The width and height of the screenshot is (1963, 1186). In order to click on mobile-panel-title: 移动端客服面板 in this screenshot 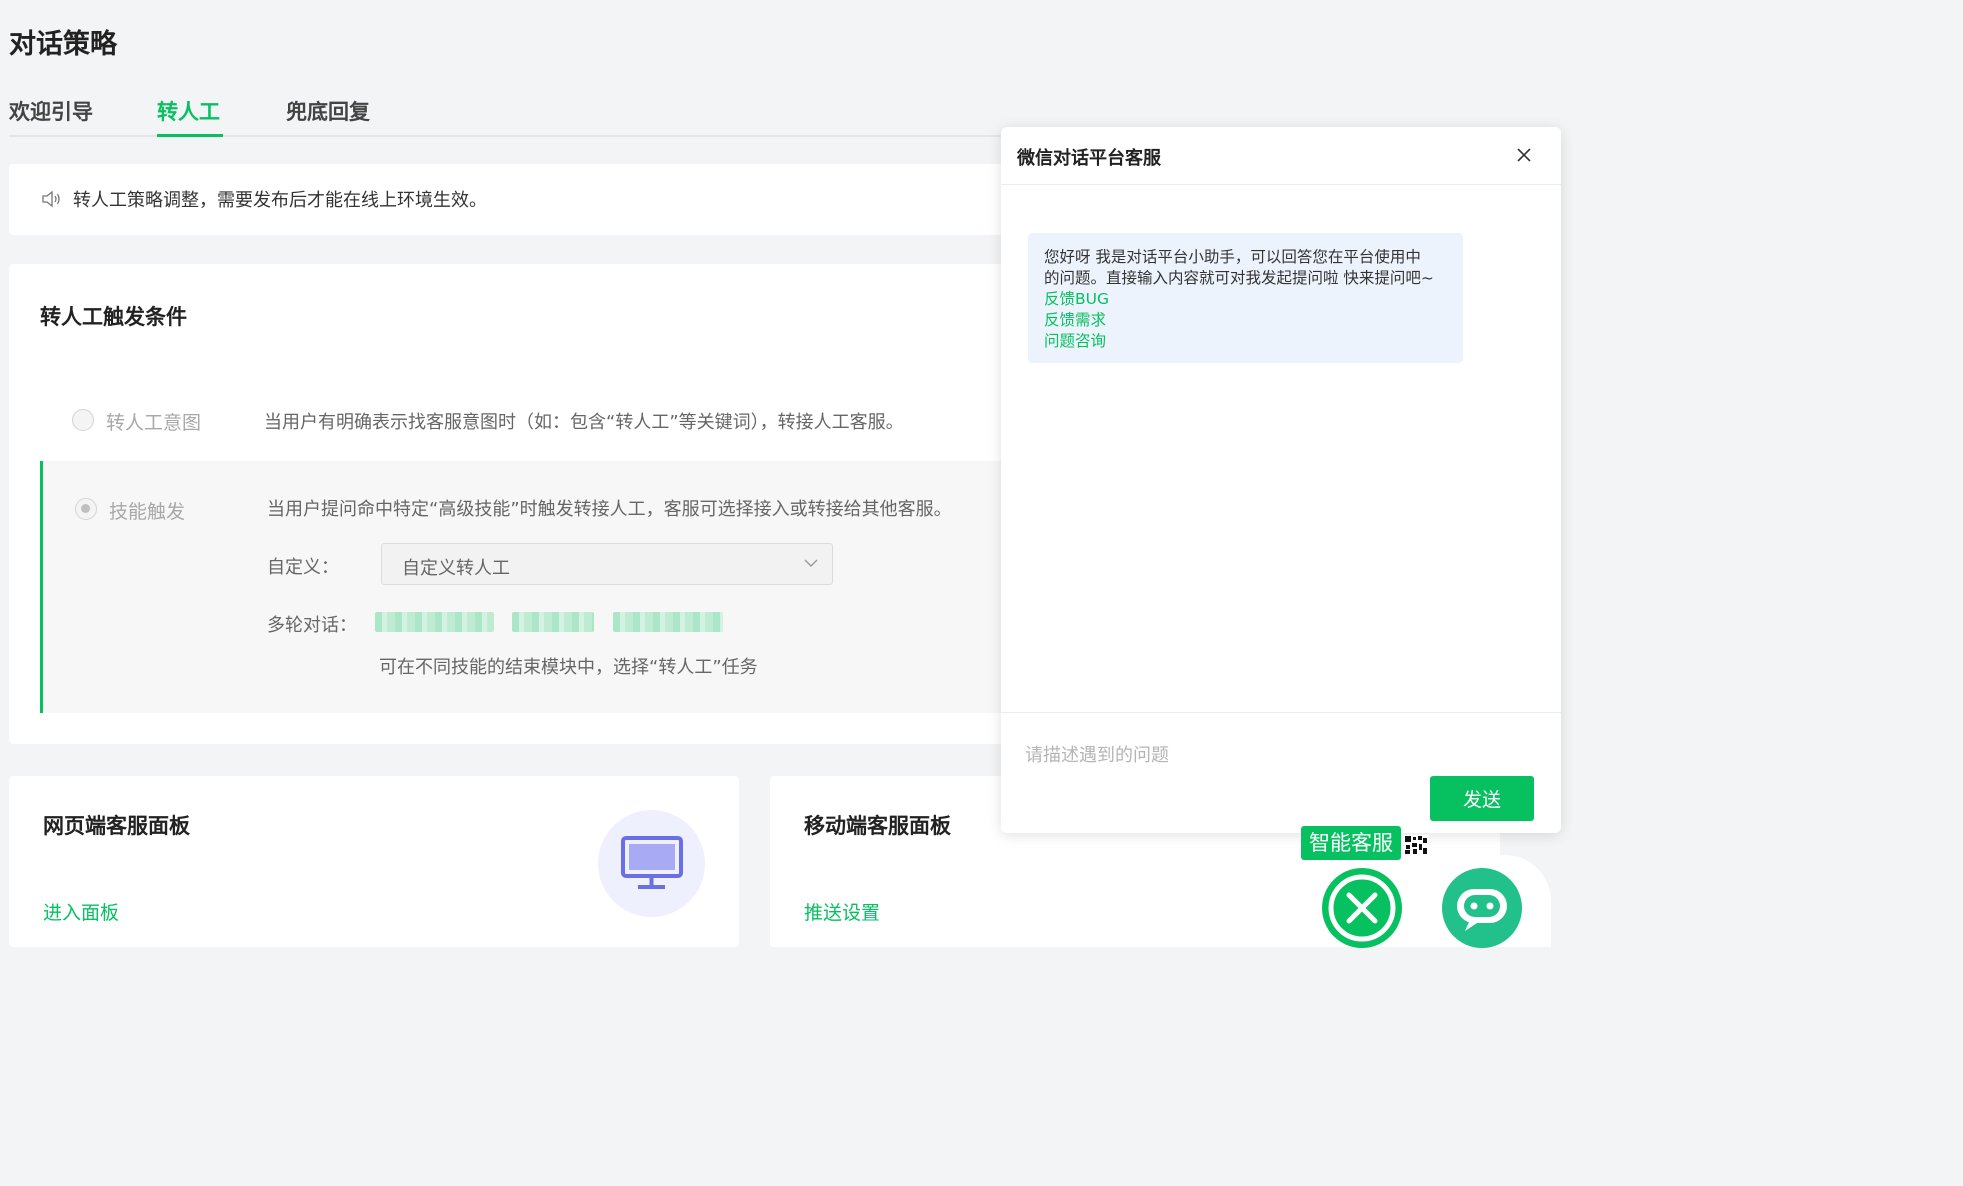, I will do `click(877, 826)`.